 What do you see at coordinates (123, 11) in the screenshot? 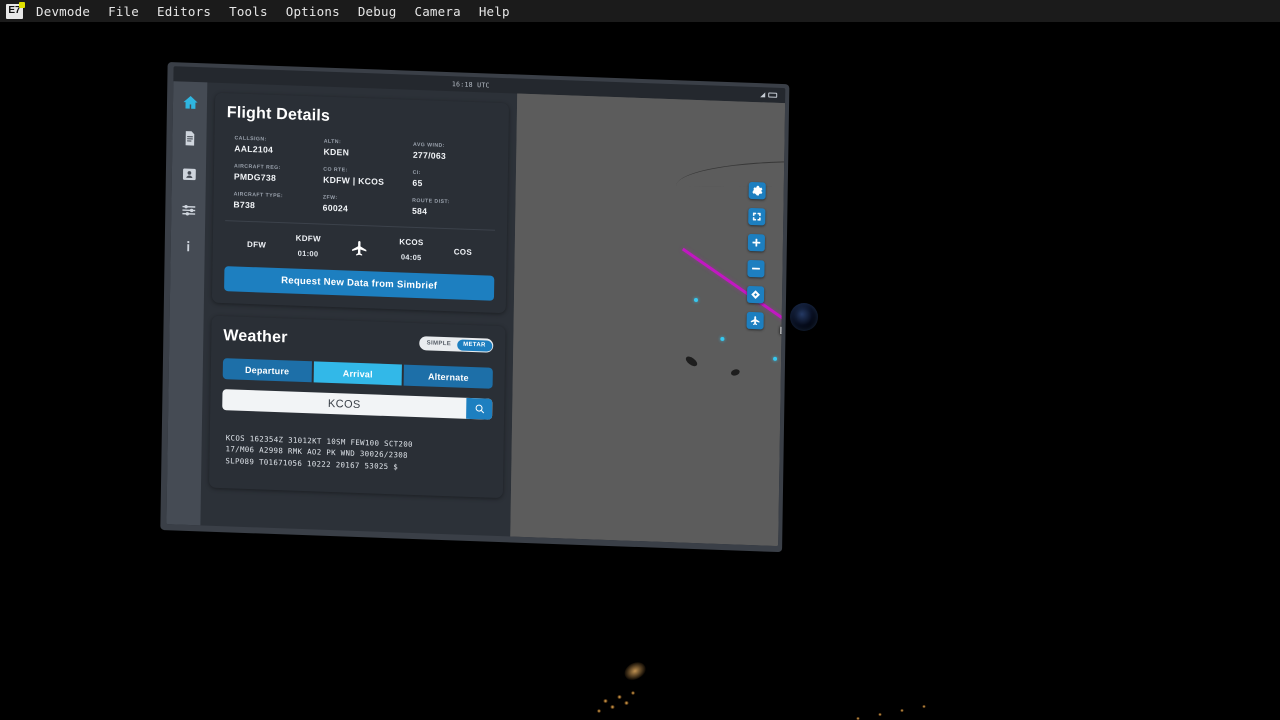
I see `menu-file: File` at bounding box center [123, 11].